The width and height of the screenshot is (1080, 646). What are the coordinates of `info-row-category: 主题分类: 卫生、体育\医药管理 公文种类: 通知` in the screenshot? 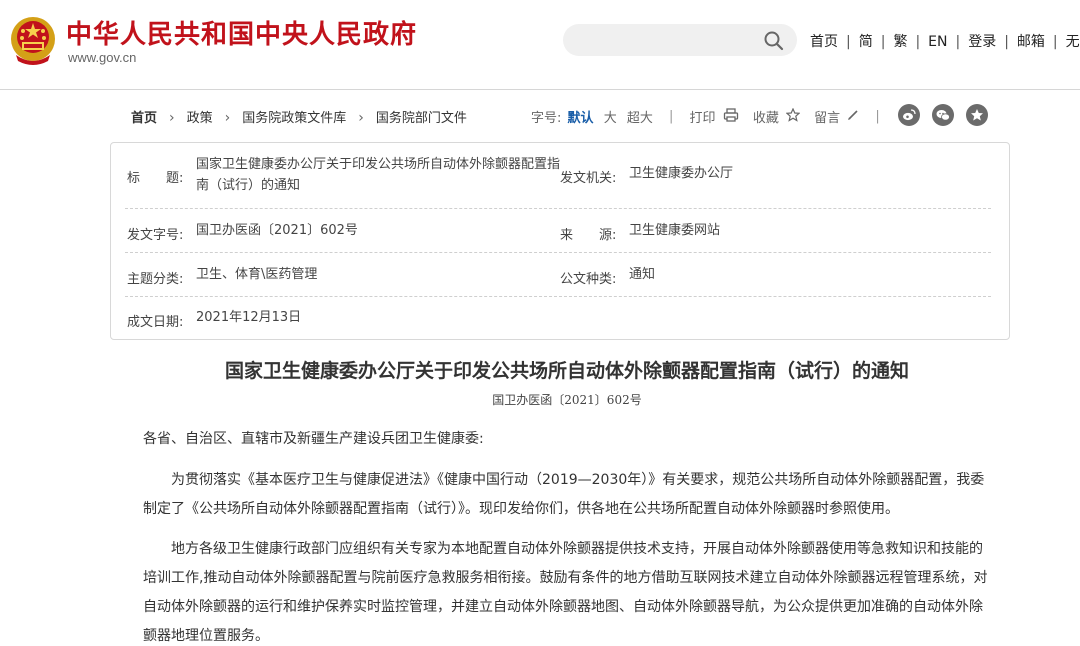 It's located at (558, 275).